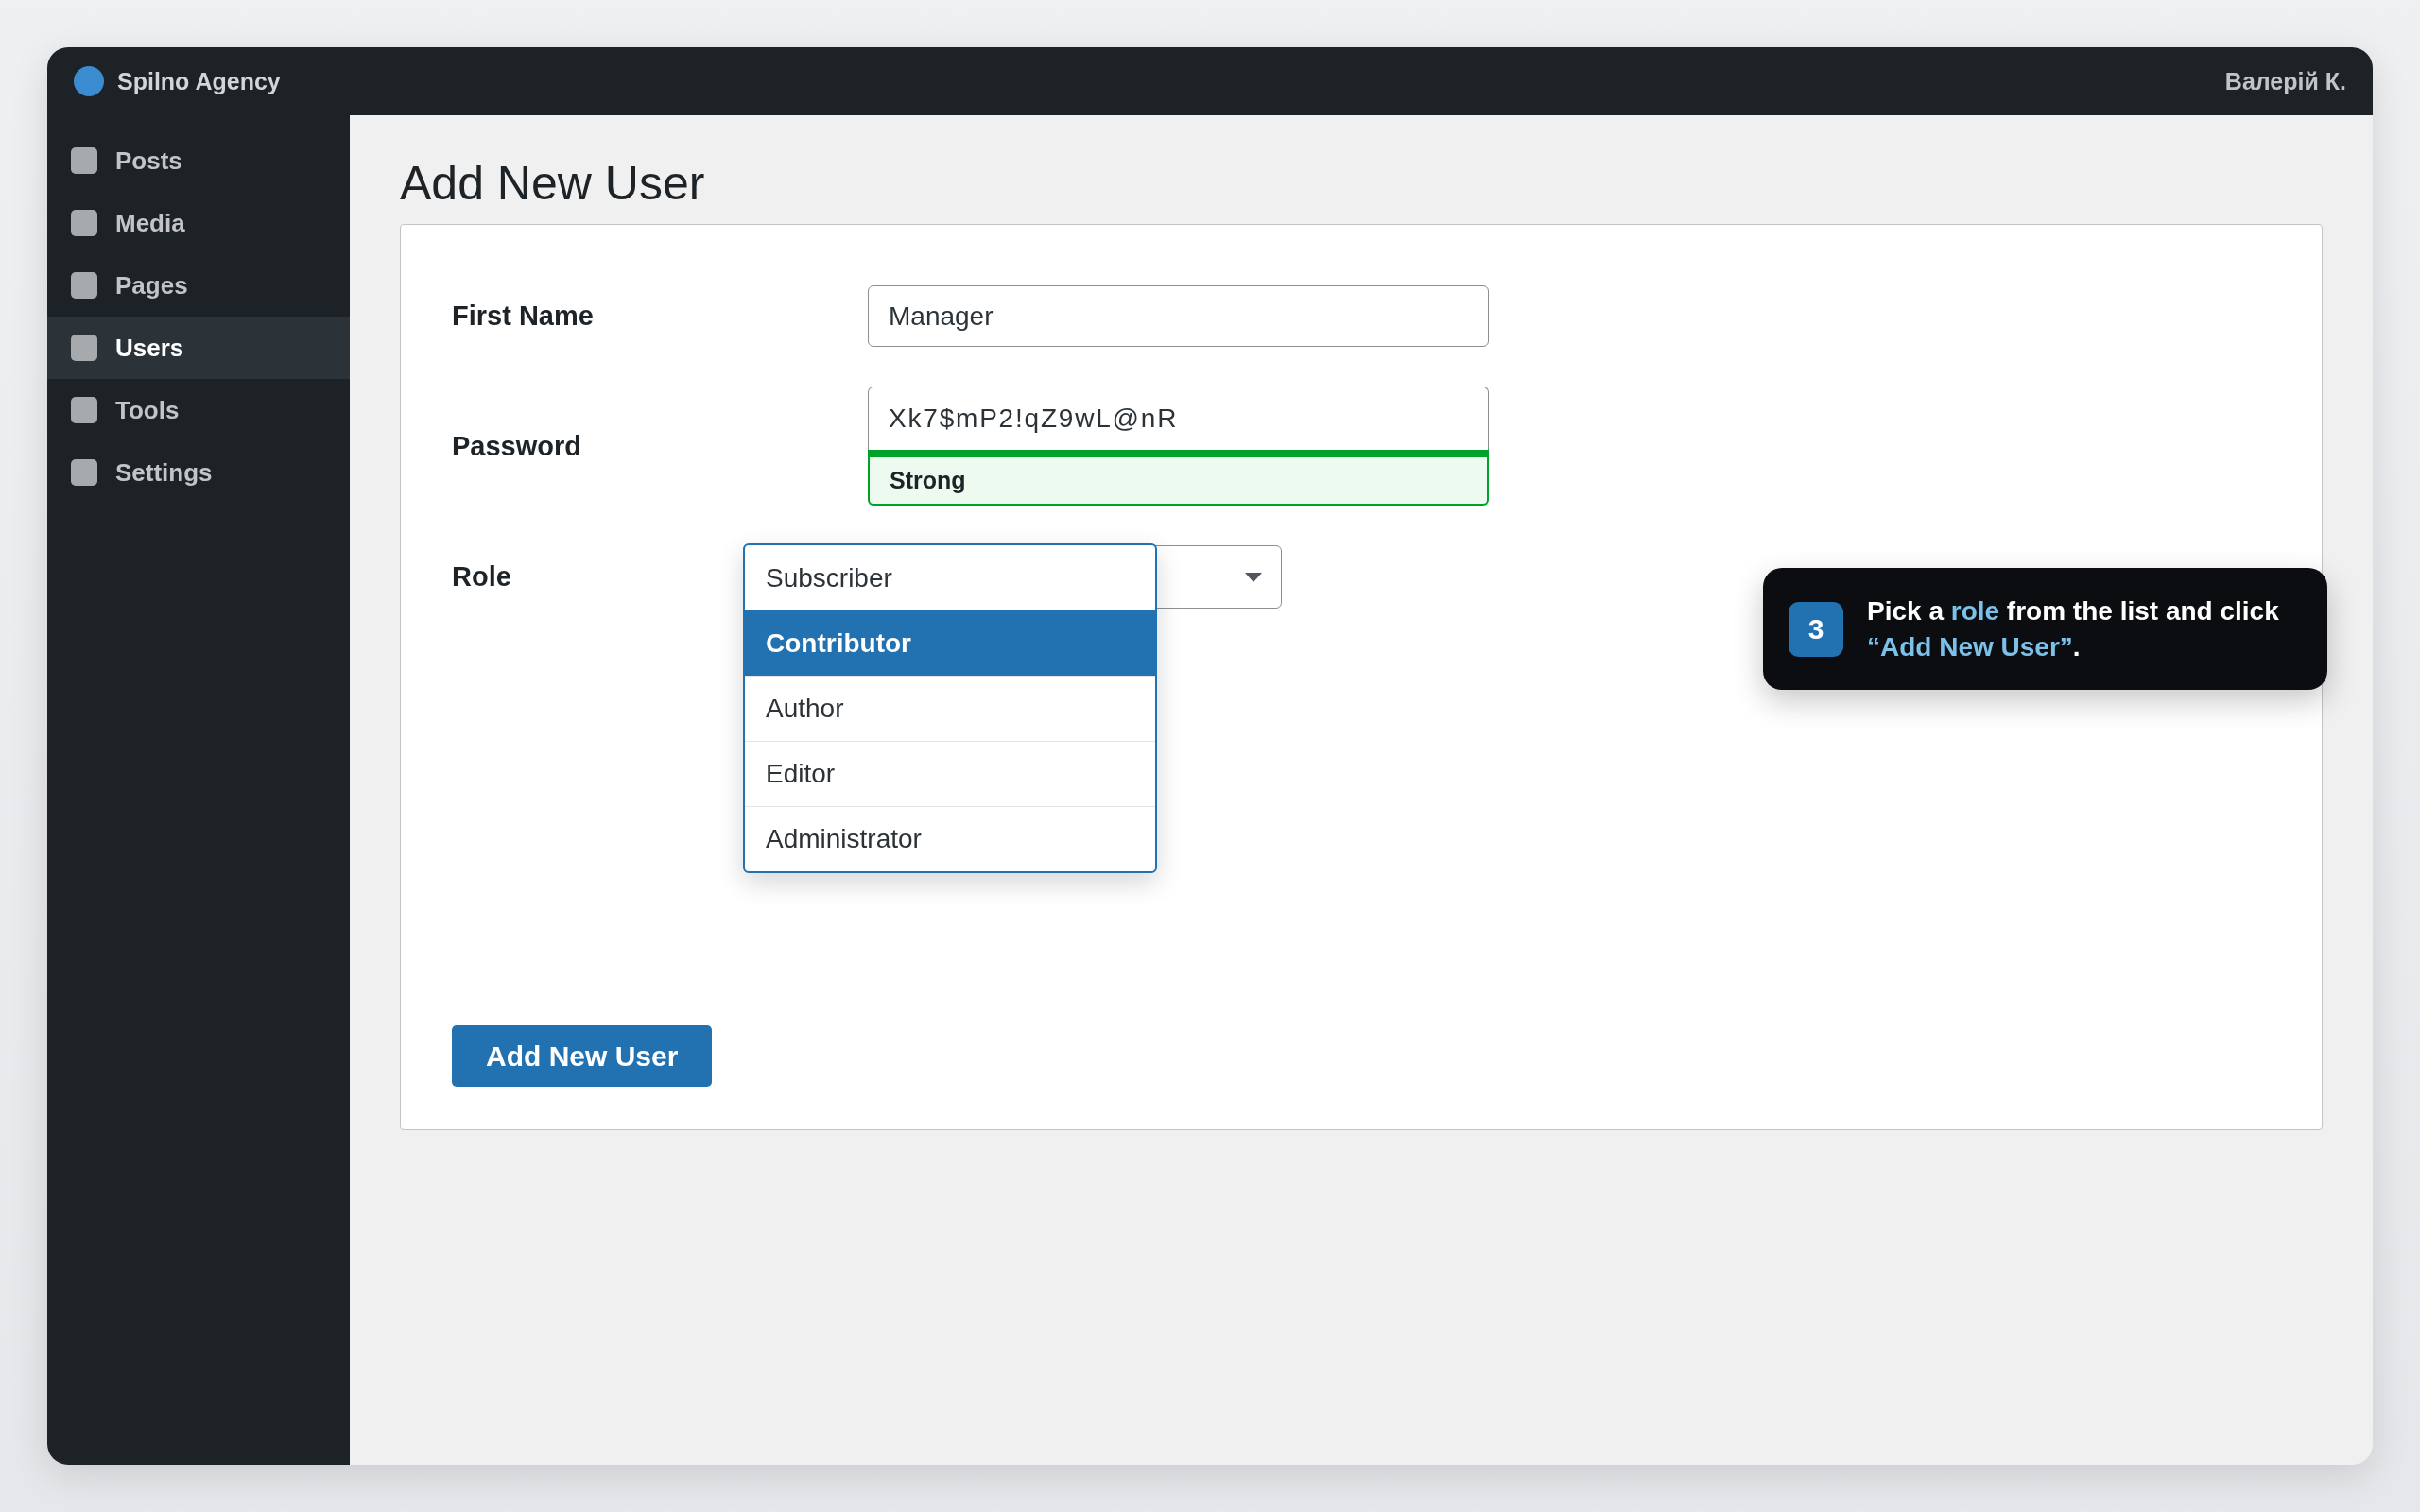 This screenshot has height=1512, width=2420. Describe the element at coordinates (2285, 81) in the screenshot. I see `user-menu: Валерій К.` at that location.